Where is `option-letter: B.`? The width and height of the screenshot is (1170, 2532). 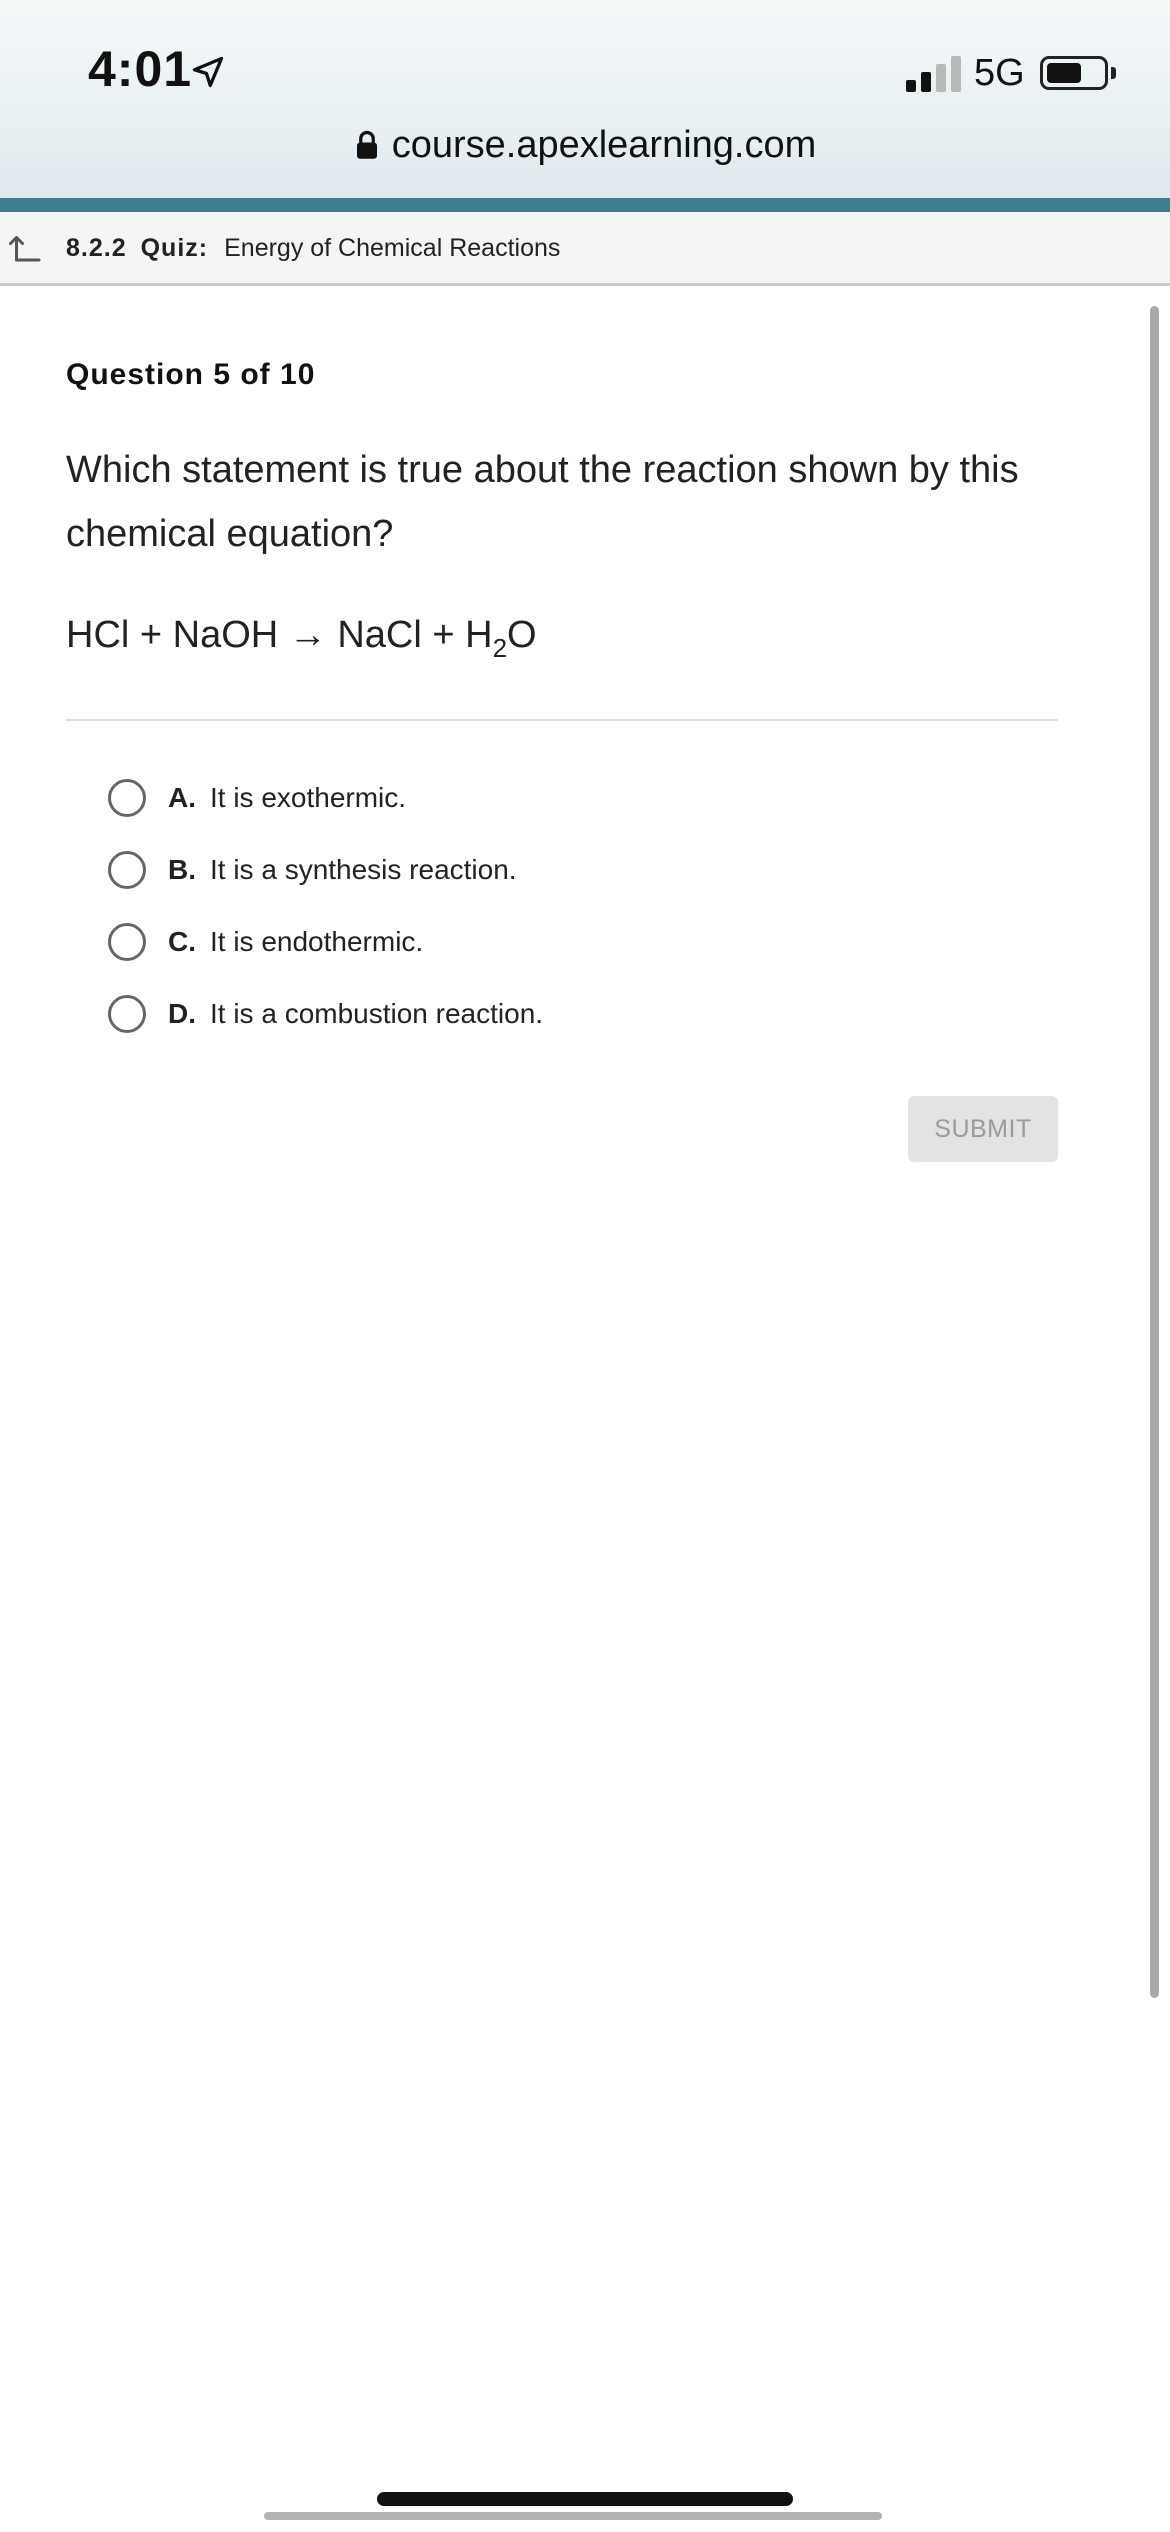
option-letter: B. is located at coordinates (182, 869).